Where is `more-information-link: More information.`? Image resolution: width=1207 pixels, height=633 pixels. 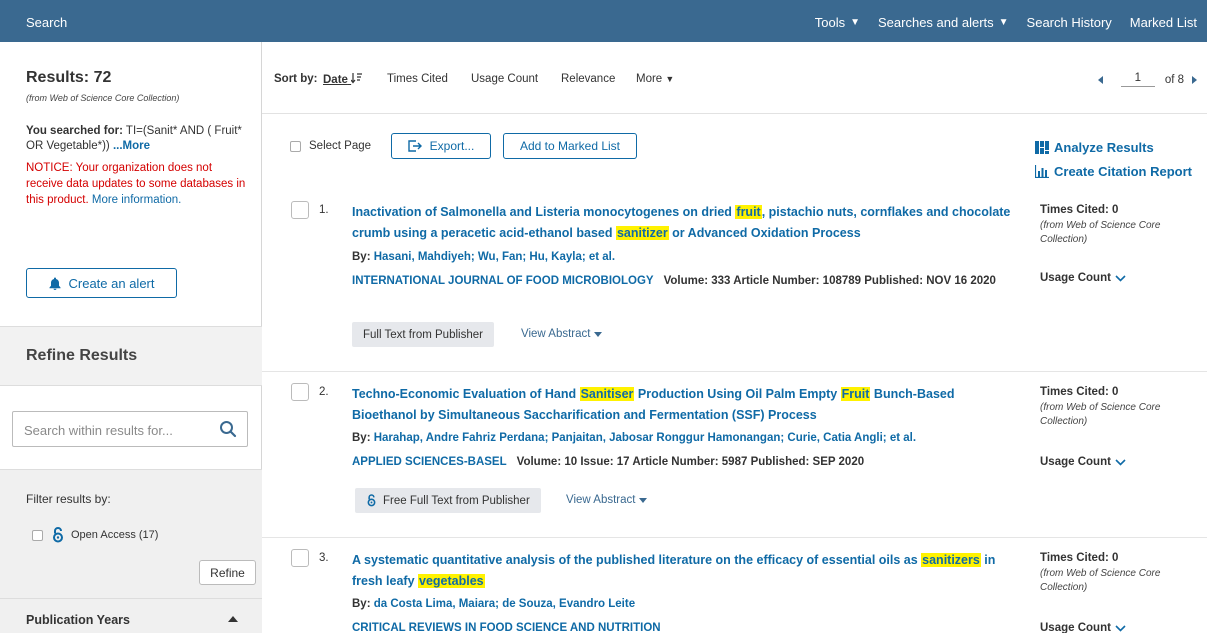 more-information-link: More information. is located at coordinates (136, 200).